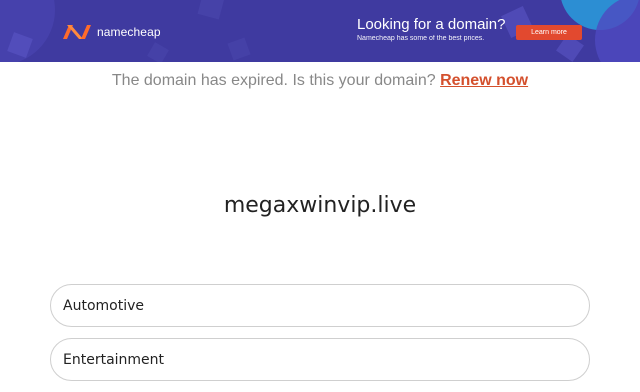  Describe the element at coordinates (431, 24) in the screenshot. I see `promo-title: Looking for a domain?` at that location.